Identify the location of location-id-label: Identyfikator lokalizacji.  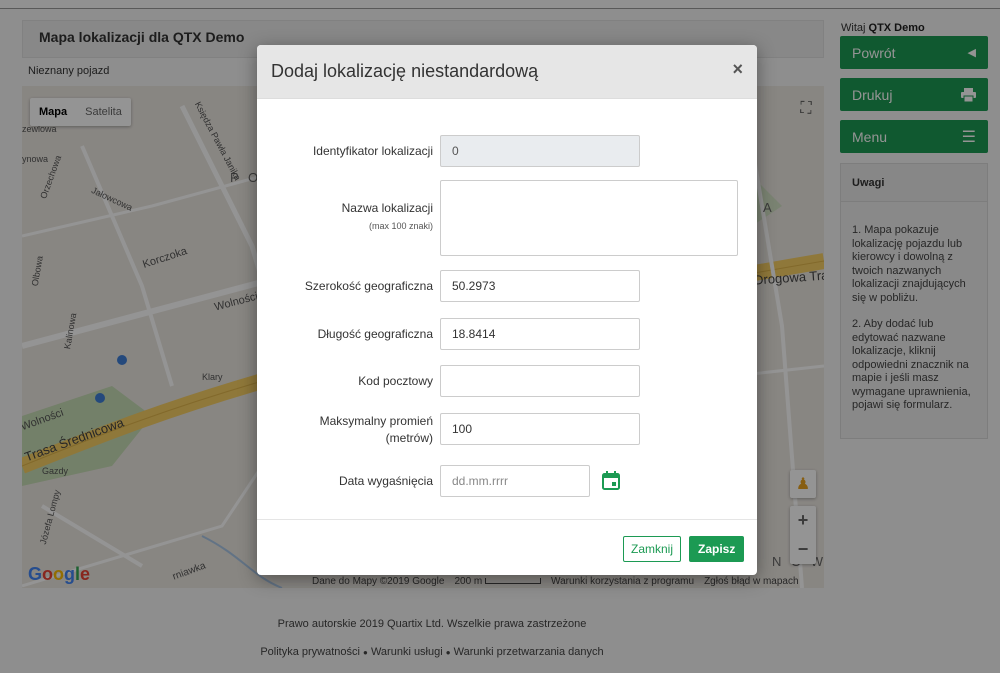
(372, 151).